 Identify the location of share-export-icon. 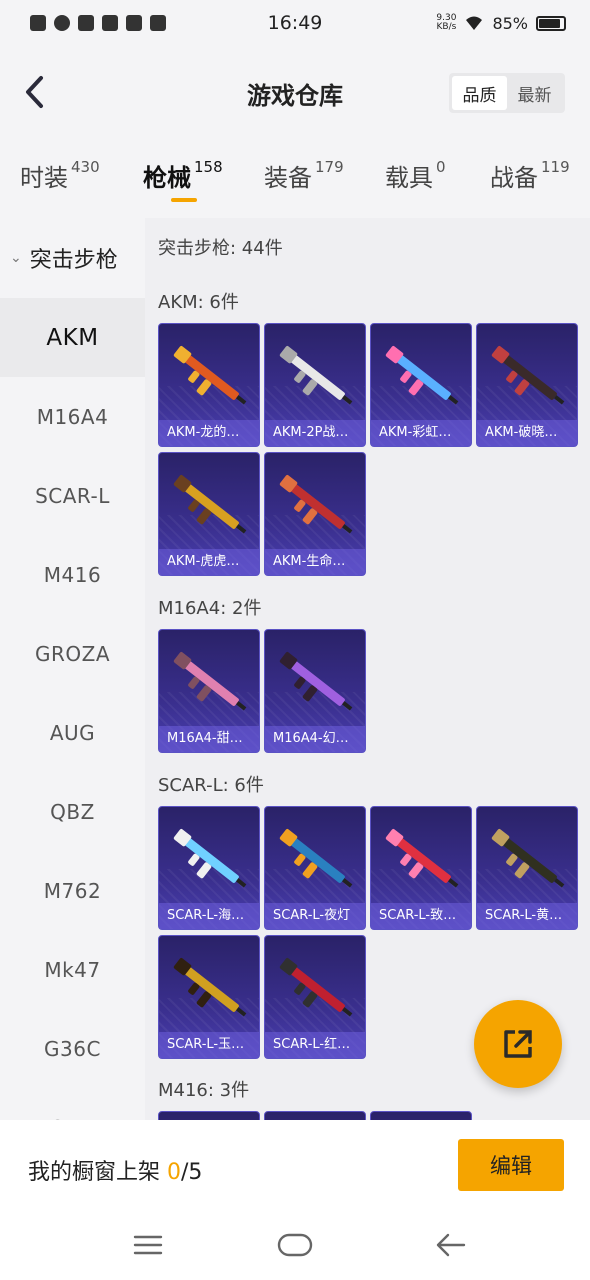
(518, 1044).